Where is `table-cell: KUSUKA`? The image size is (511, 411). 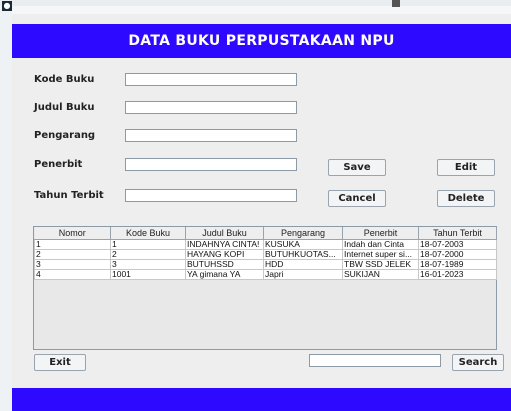
table-cell: KUSUKA is located at coordinates (303, 244).